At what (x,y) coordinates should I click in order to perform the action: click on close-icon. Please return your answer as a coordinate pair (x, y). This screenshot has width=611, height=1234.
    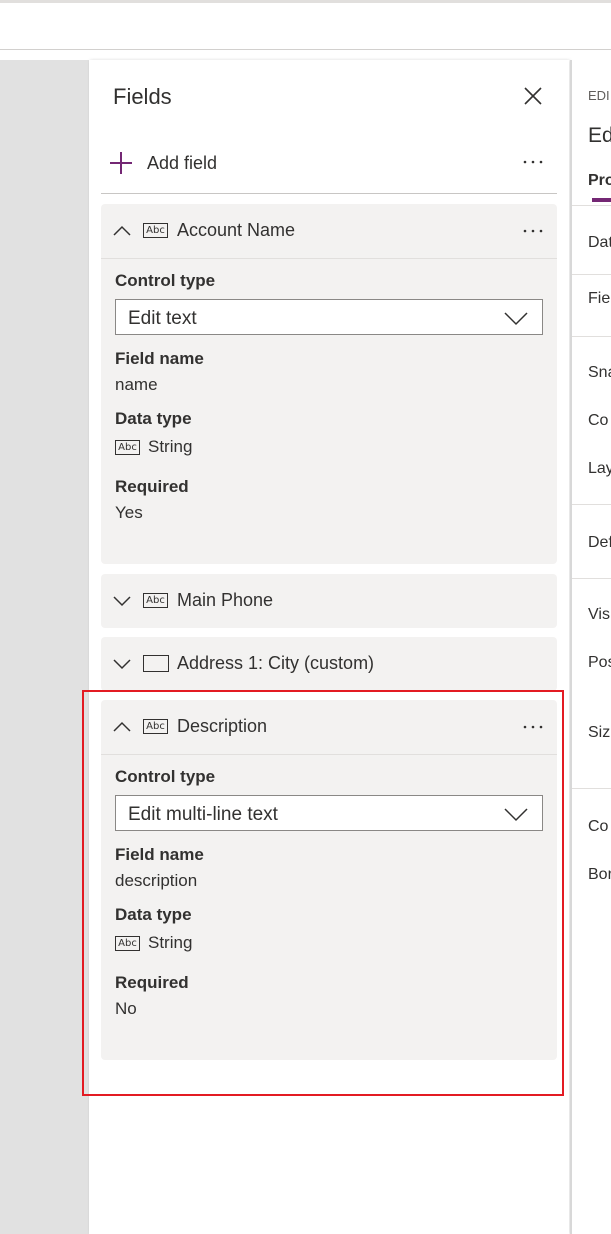
    Looking at the image, I should click on (533, 96).